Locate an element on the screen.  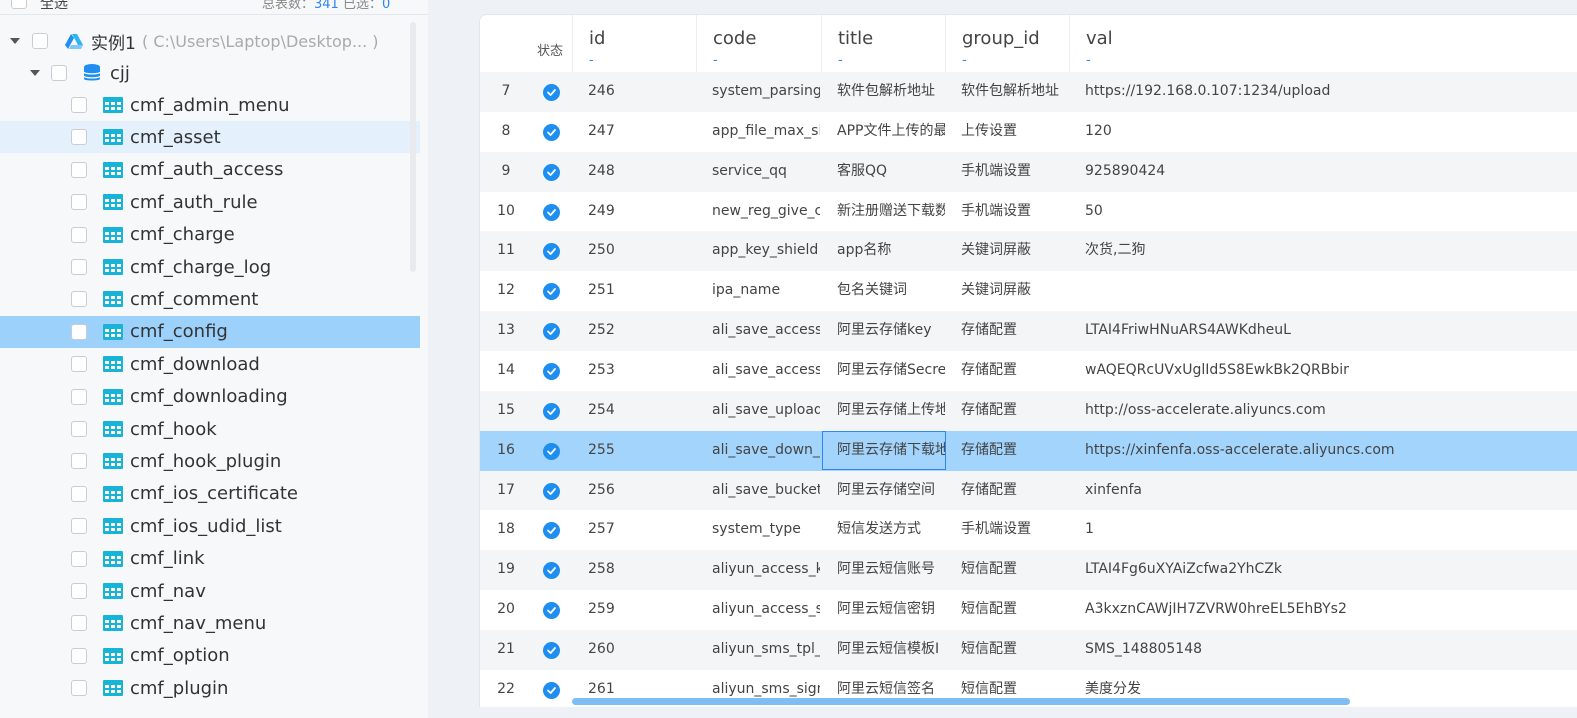
table-row: 12 251 ipa_name 包名关键词 关键词屏蔽 is located at coordinates (1028, 291).